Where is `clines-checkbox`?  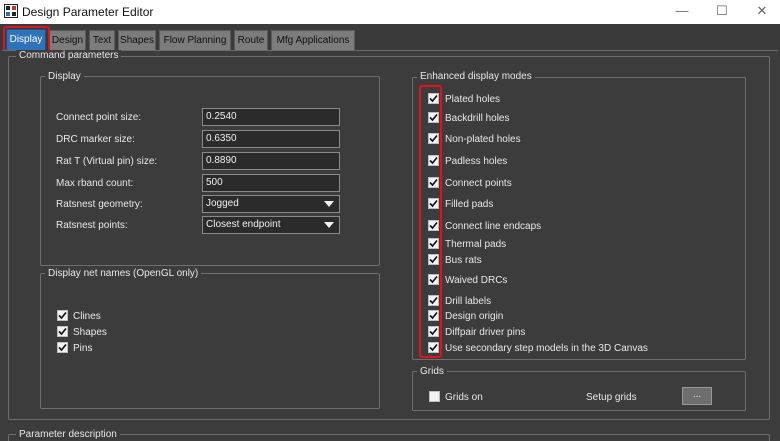 clines-checkbox is located at coordinates (62, 315).